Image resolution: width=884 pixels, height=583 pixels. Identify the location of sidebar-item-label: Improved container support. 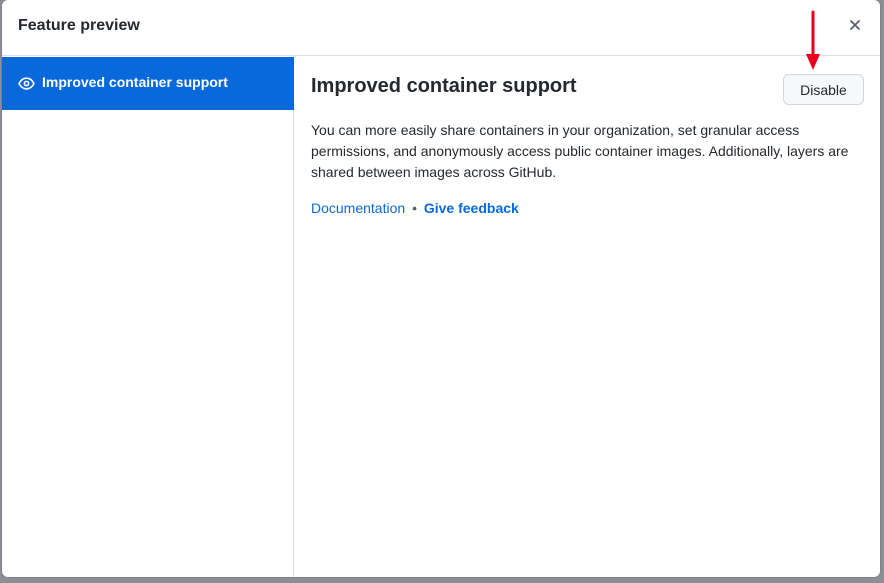
(135, 82).